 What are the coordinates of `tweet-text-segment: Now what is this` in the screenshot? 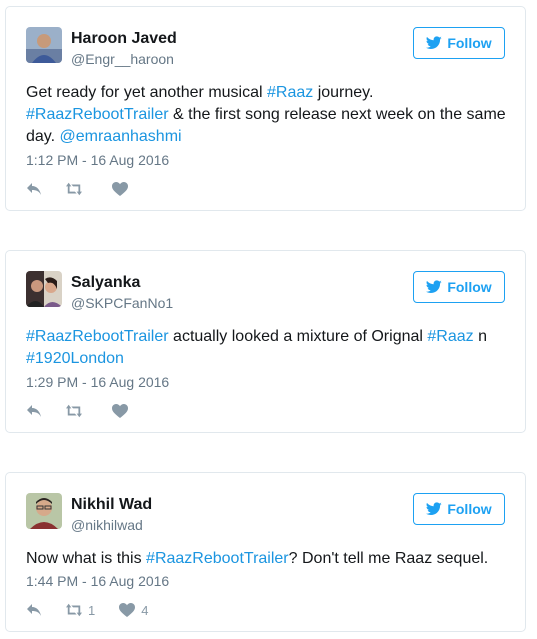 It's located at (86, 558).